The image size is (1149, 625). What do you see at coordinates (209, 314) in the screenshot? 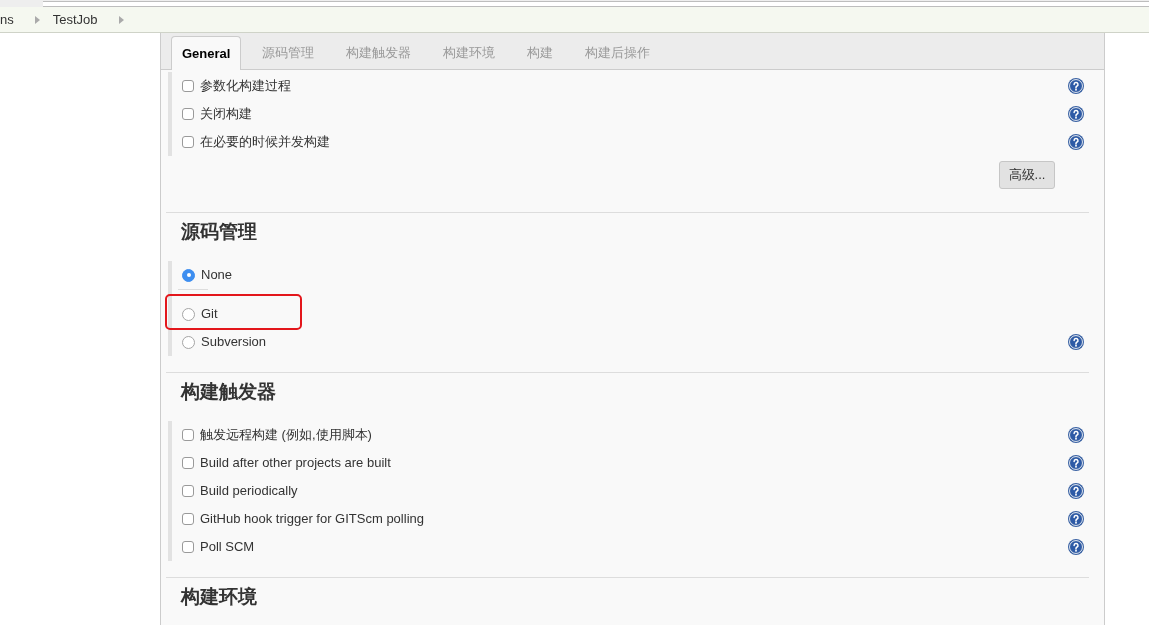
I see `option-label: Git` at bounding box center [209, 314].